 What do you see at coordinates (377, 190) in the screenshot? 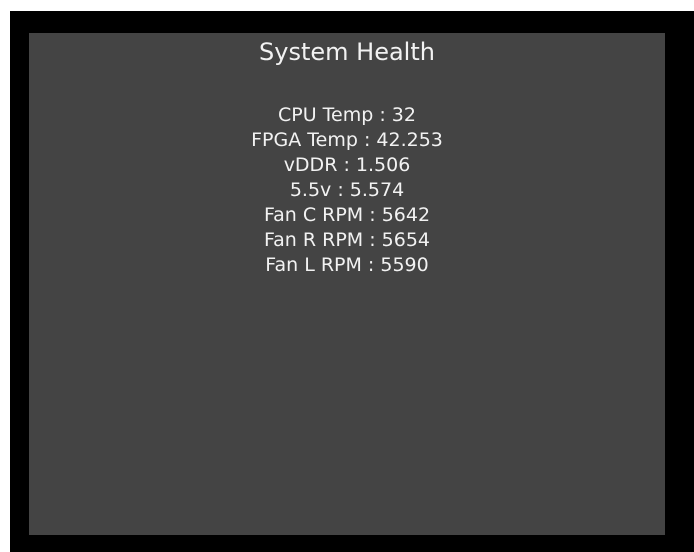
I see `metric-value: 5.574` at bounding box center [377, 190].